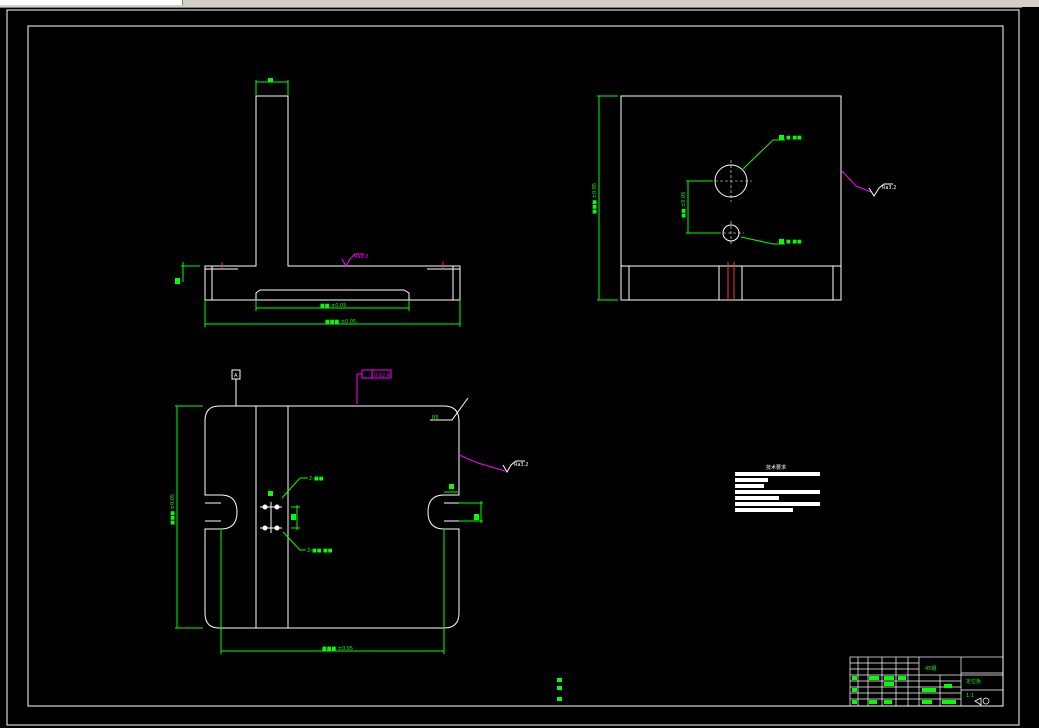 The height and width of the screenshot is (728, 1039). Describe the element at coordinates (982, 701) in the screenshot. I see `projection-symbol` at that location.